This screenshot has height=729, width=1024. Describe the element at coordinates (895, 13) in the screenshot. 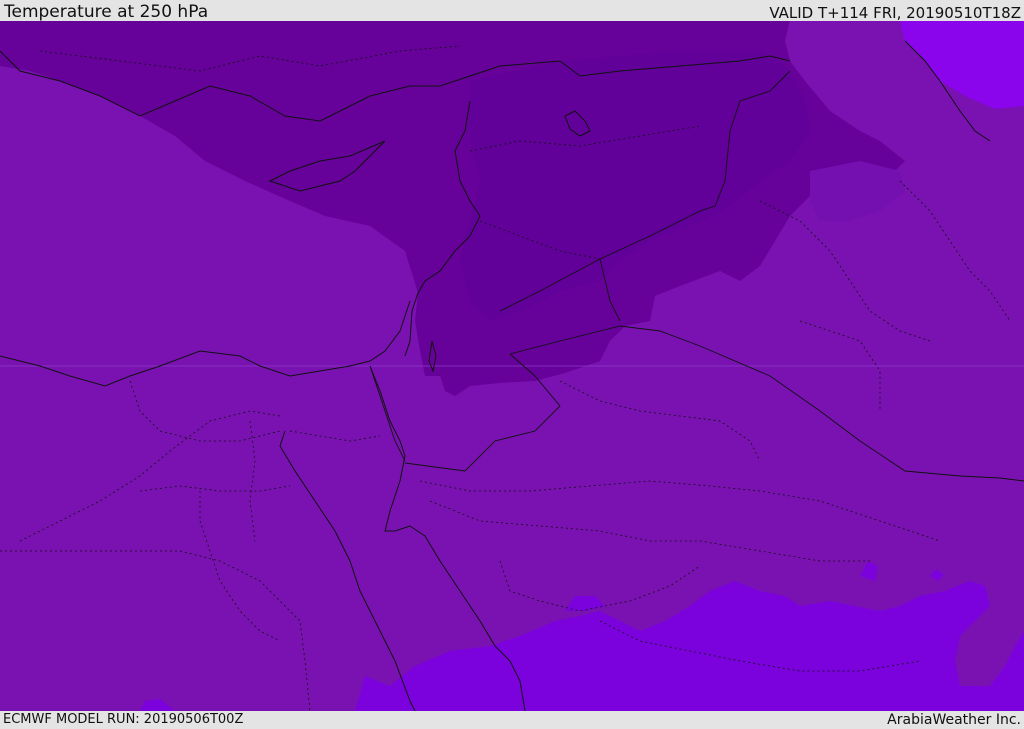

I see `valid-time: VALID T+114 FRI, 20190510T18Z` at that location.